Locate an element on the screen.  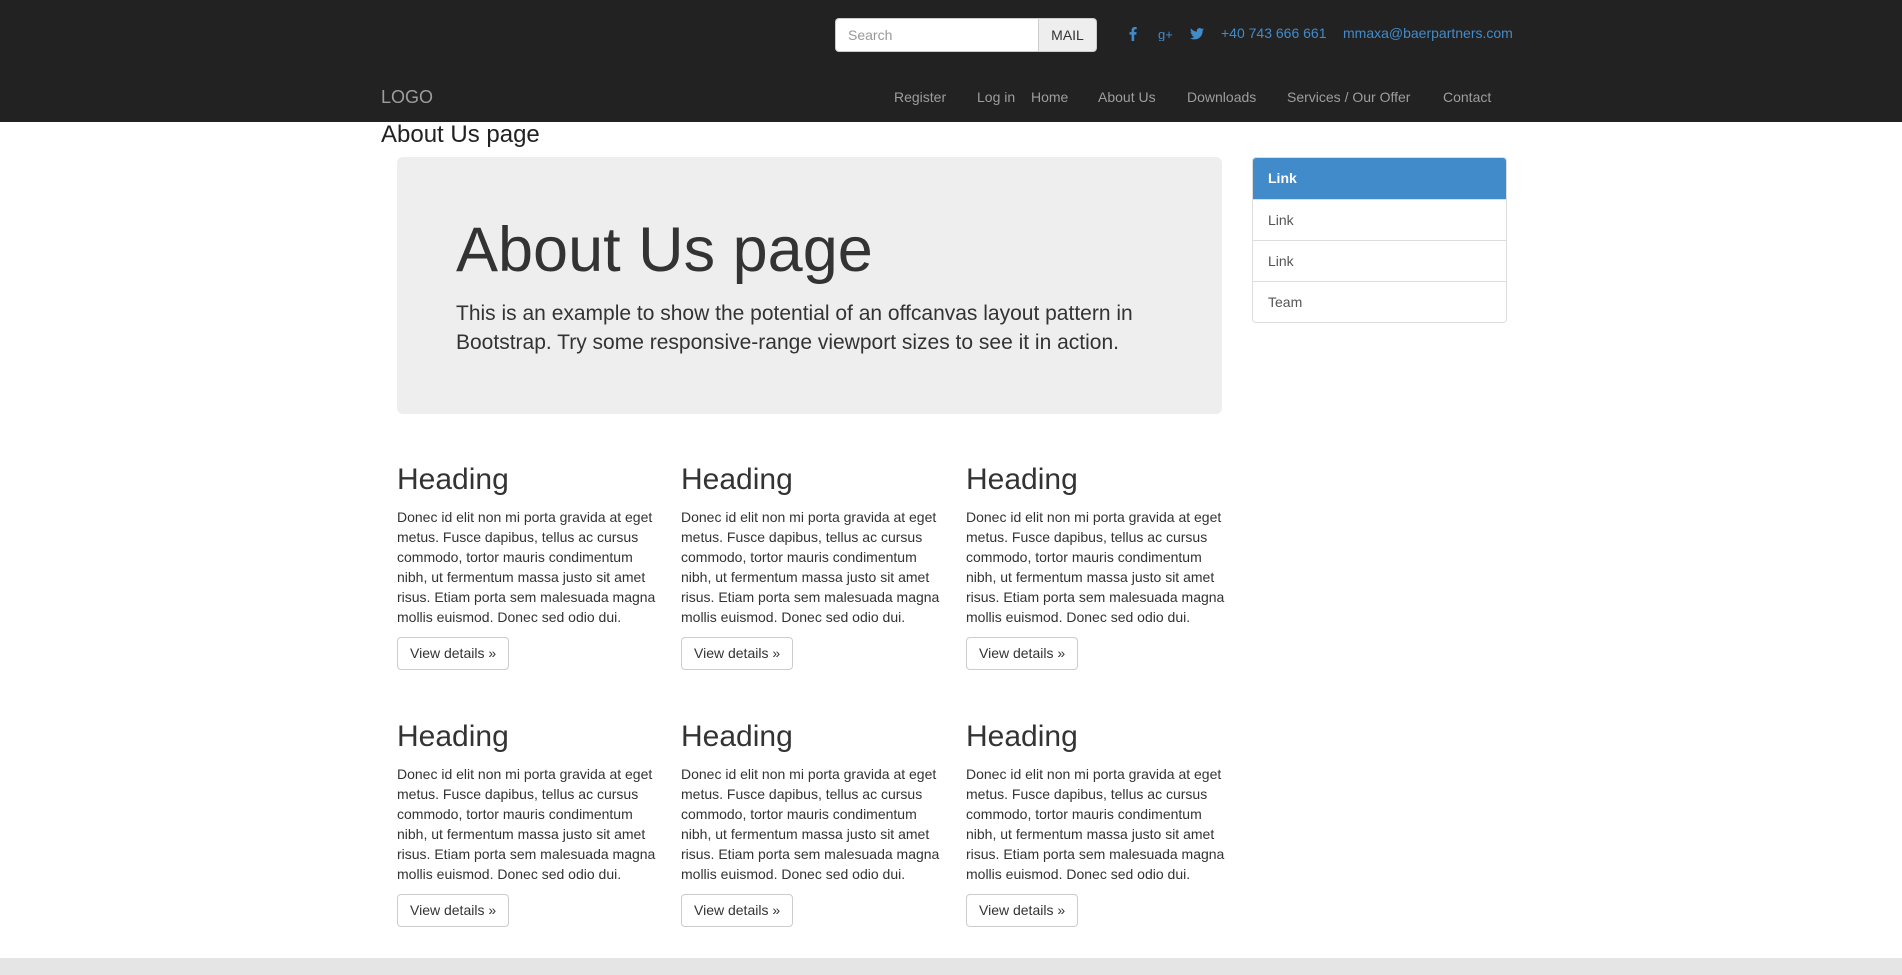
email-link: mmaxa@baerpartners.com is located at coordinates (1428, 33).